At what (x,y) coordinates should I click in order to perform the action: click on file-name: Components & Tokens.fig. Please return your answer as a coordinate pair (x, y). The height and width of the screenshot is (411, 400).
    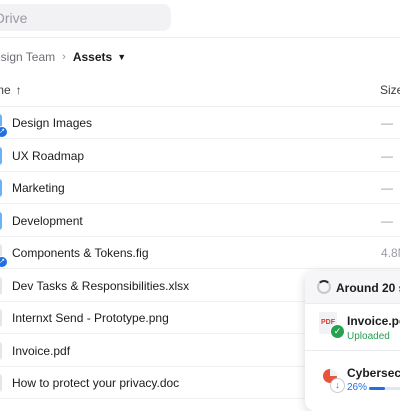
    Looking at the image, I should click on (80, 253).